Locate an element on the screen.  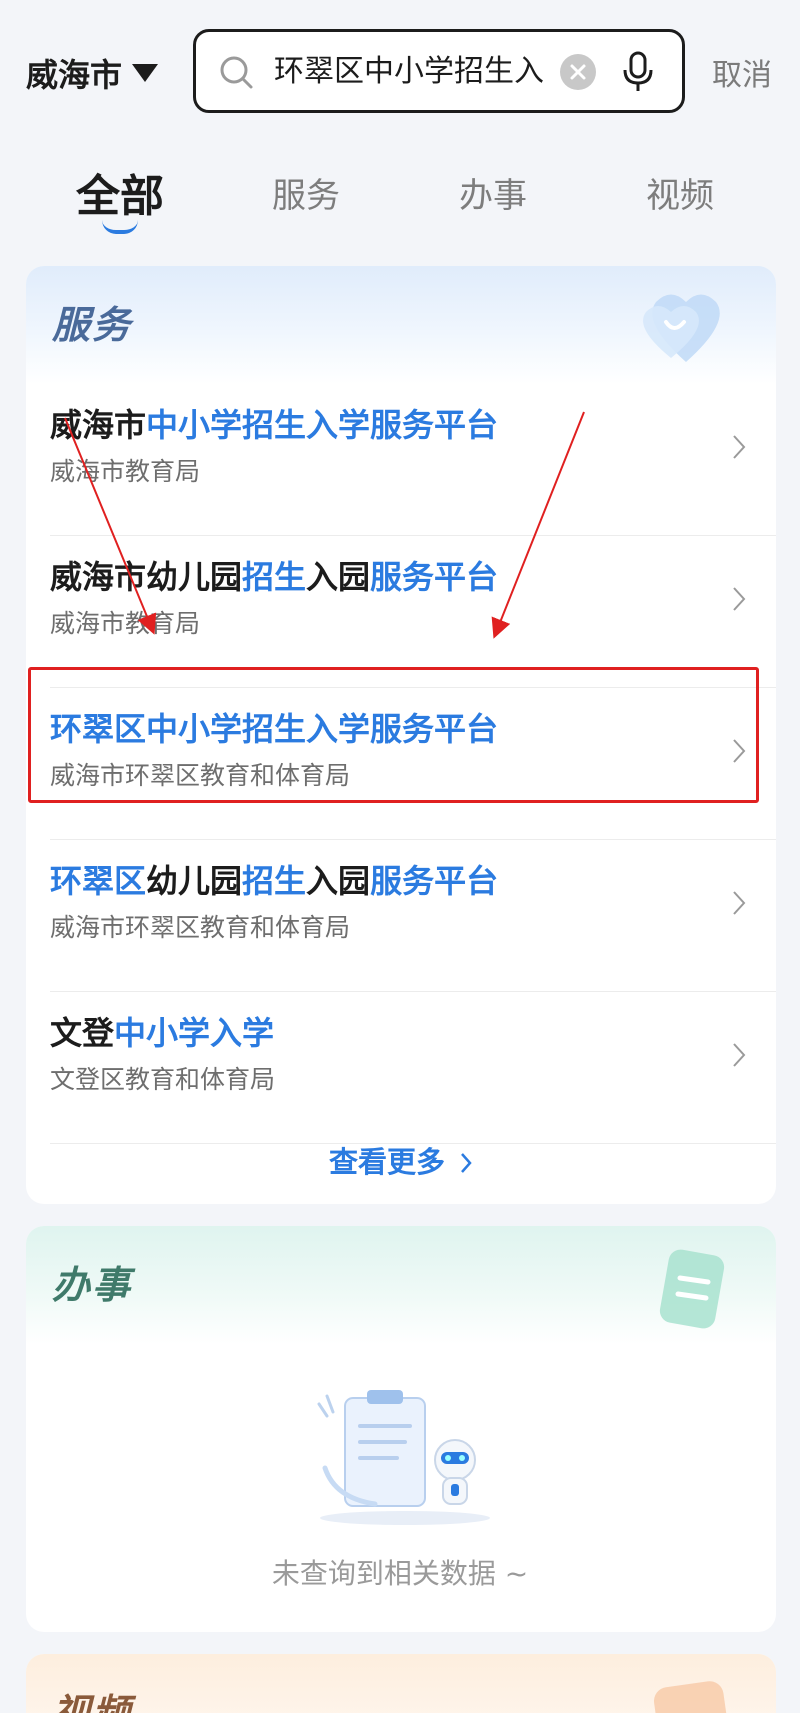
top-bar: 威海市 环翠区中小学招生入 取消 is located at coordinates (400, 70).